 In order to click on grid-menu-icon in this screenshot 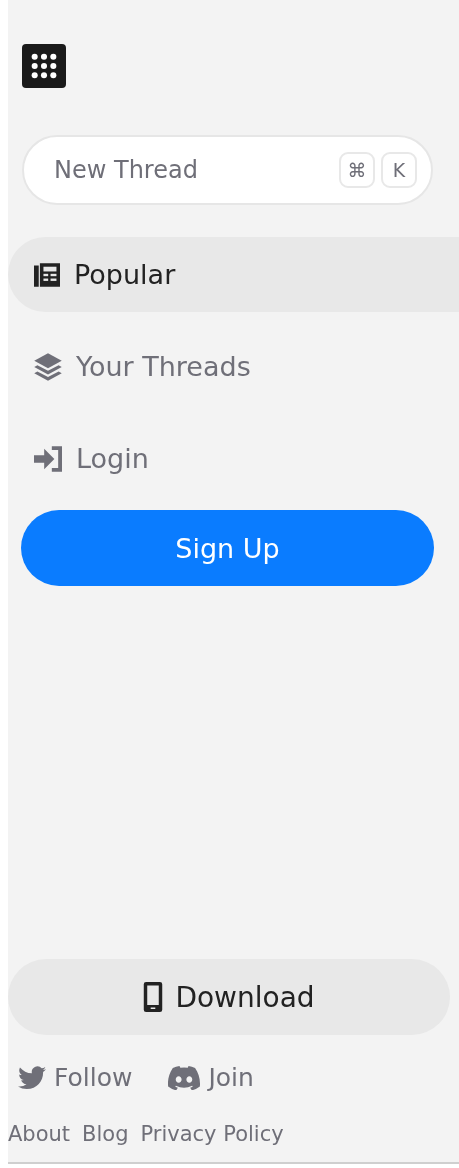, I will do `click(44, 66)`.